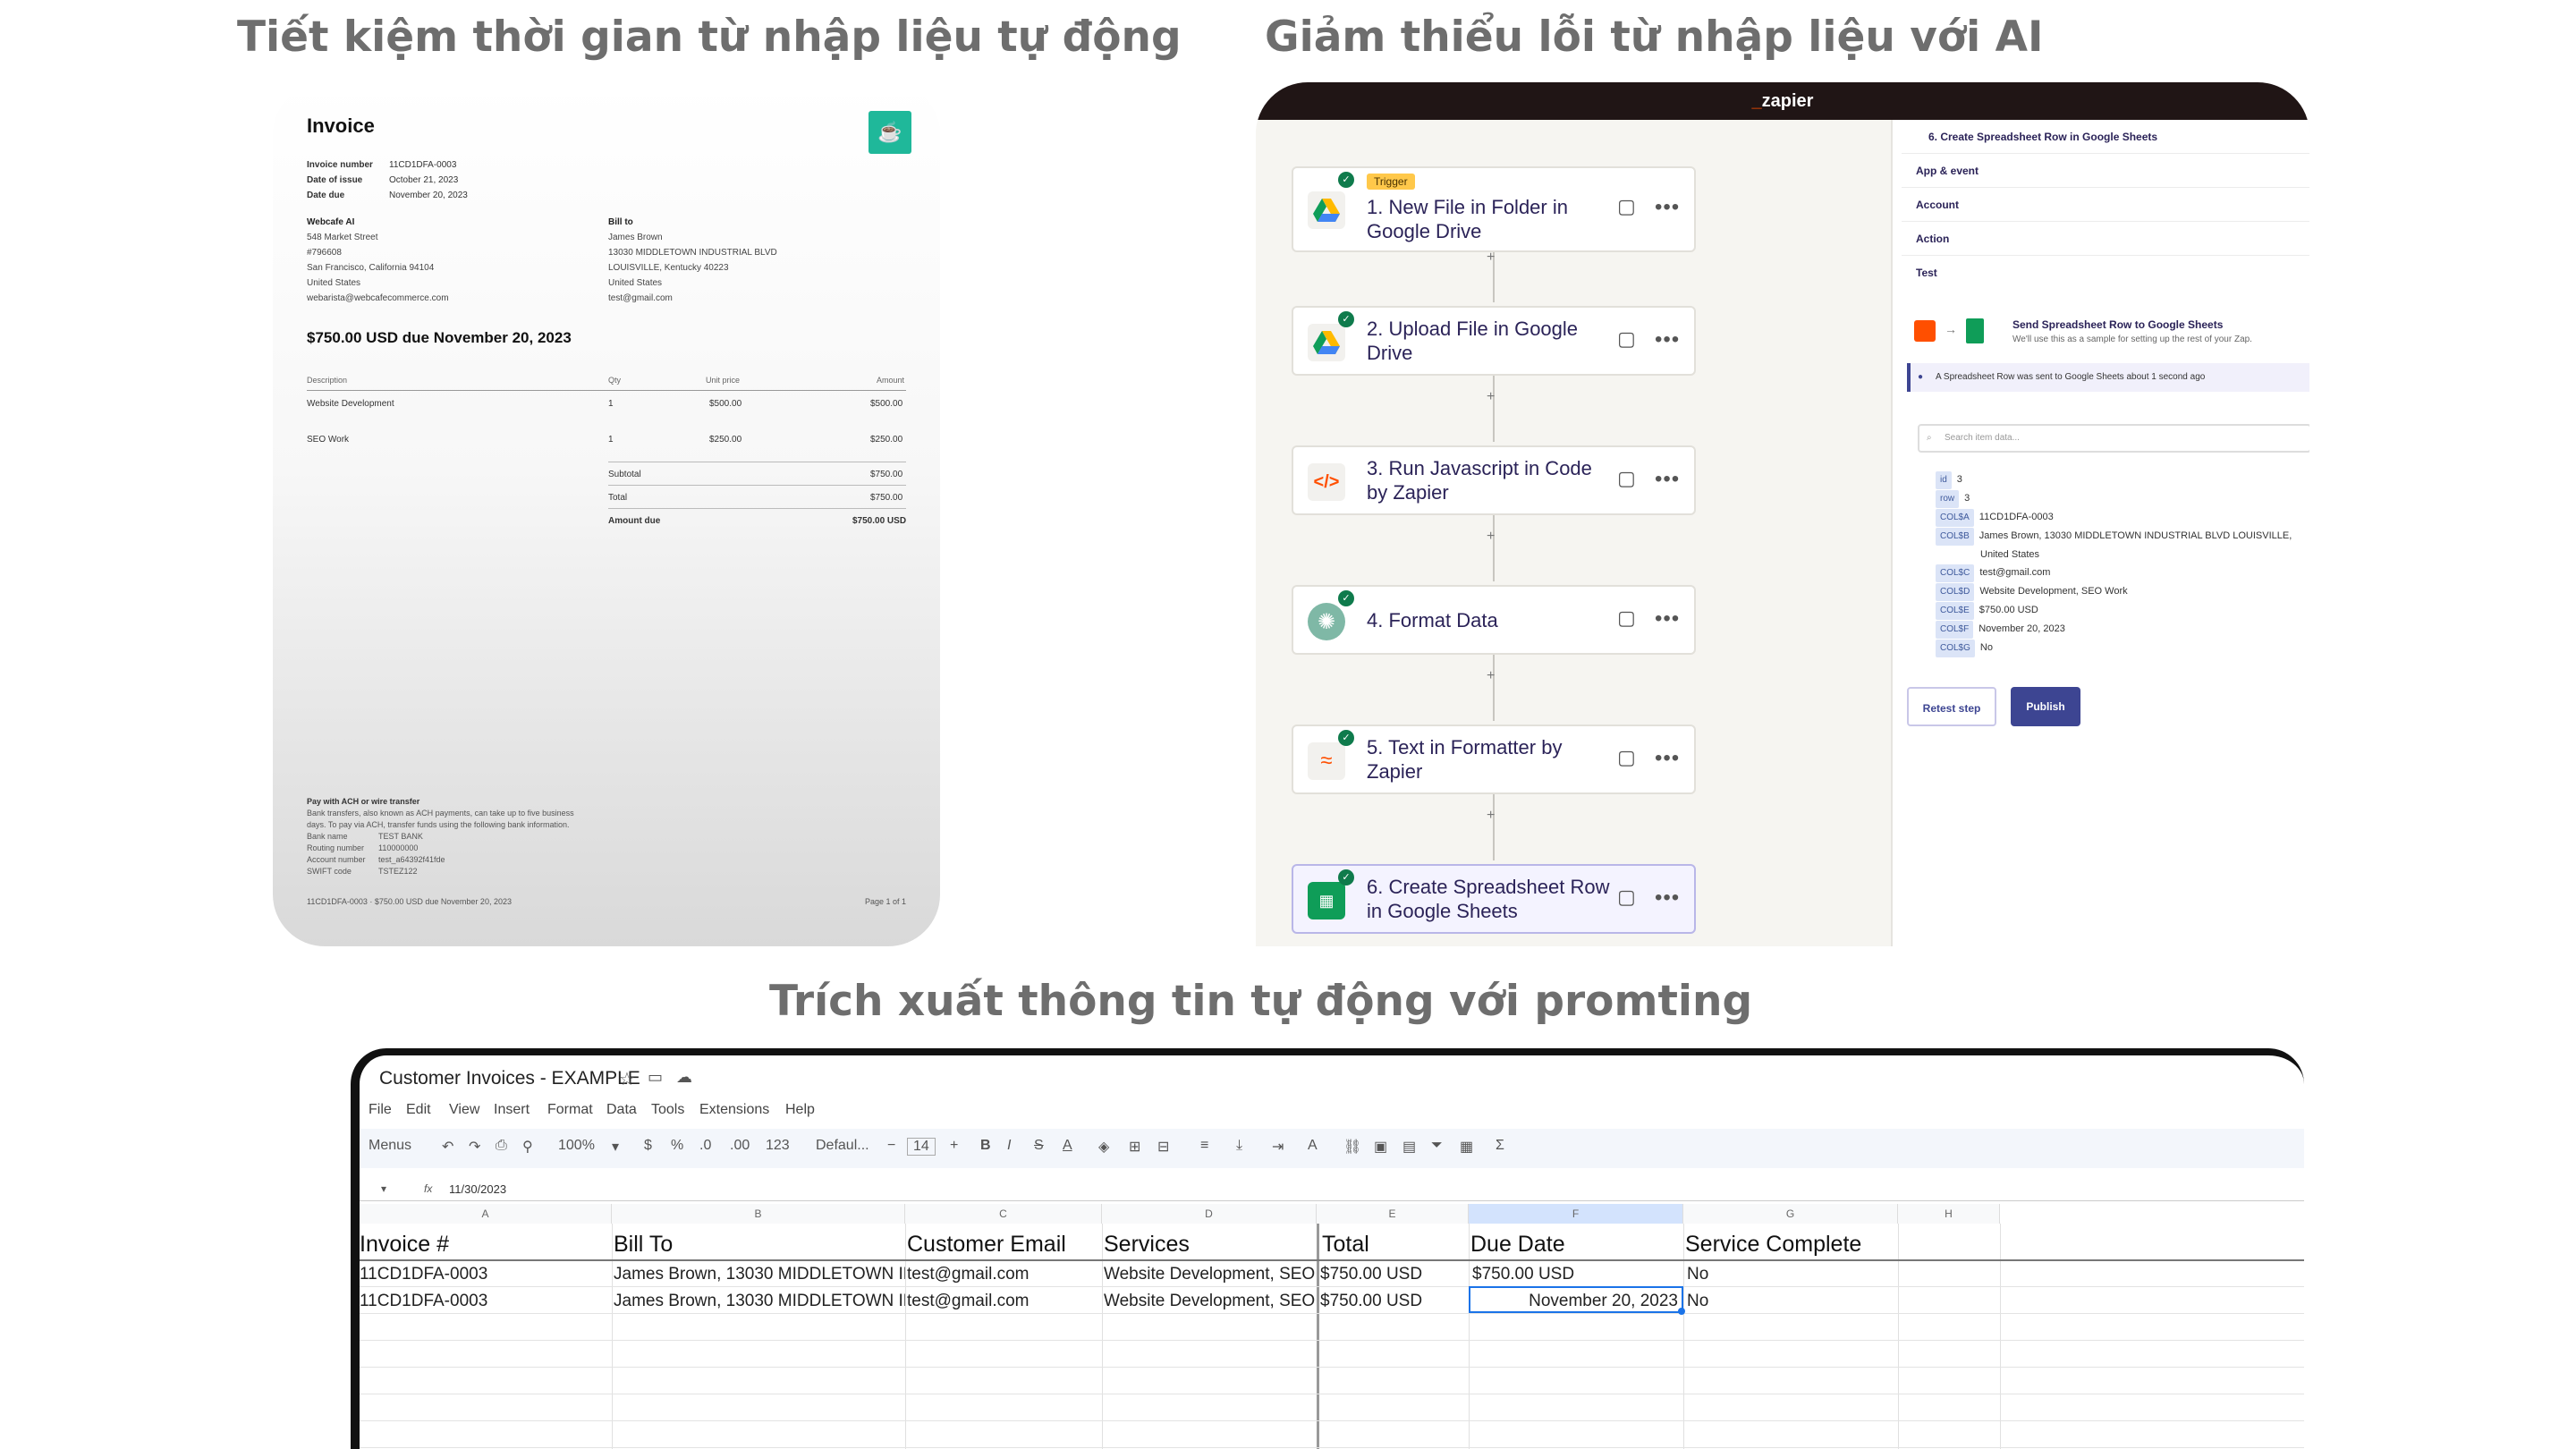 This screenshot has width=2576, height=1449. I want to click on zap-step-4: ✺ ✓ 4. Format Data ▢ •••, so click(1494, 620).